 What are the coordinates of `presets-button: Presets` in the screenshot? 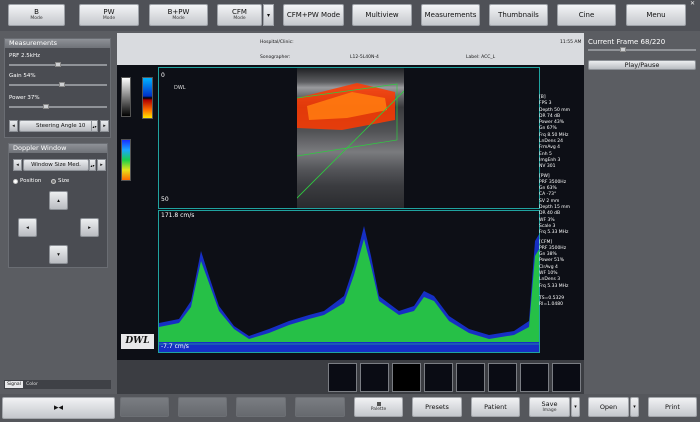 It's located at (437, 407).